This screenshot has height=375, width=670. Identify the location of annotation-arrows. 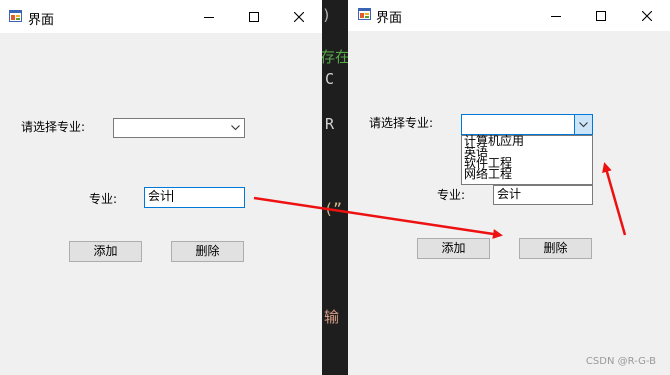
(440, 200).